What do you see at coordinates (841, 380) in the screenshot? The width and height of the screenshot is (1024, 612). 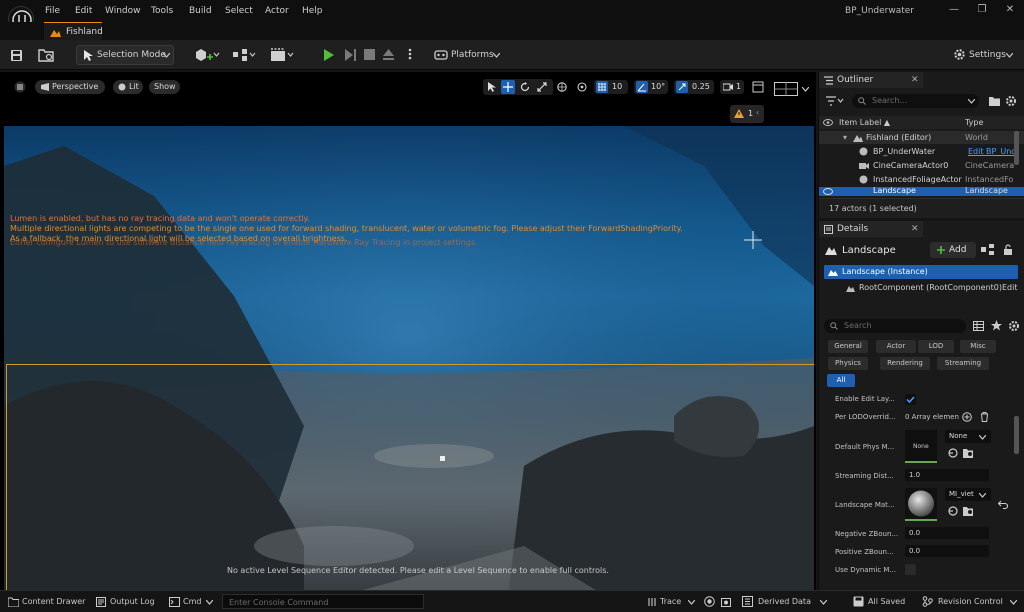 I see `filter-all: All` at bounding box center [841, 380].